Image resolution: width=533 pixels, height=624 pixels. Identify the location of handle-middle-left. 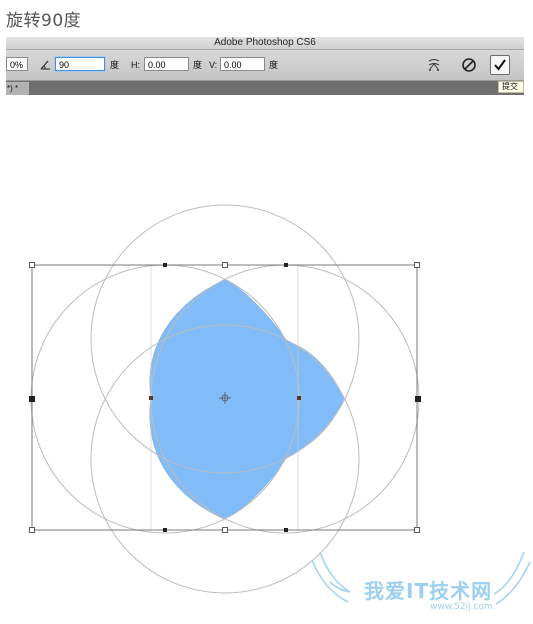
(32, 399).